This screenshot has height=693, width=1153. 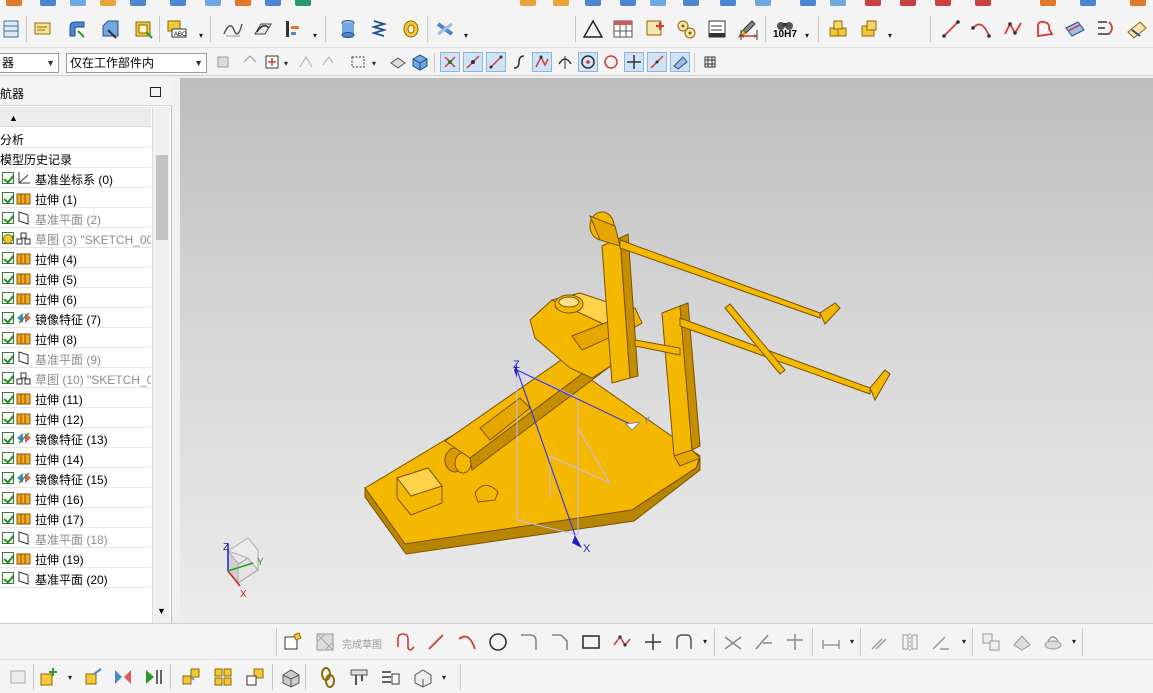 What do you see at coordinates (622, 642) in the screenshot?
I see `polygon-icon` at bounding box center [622, 642].